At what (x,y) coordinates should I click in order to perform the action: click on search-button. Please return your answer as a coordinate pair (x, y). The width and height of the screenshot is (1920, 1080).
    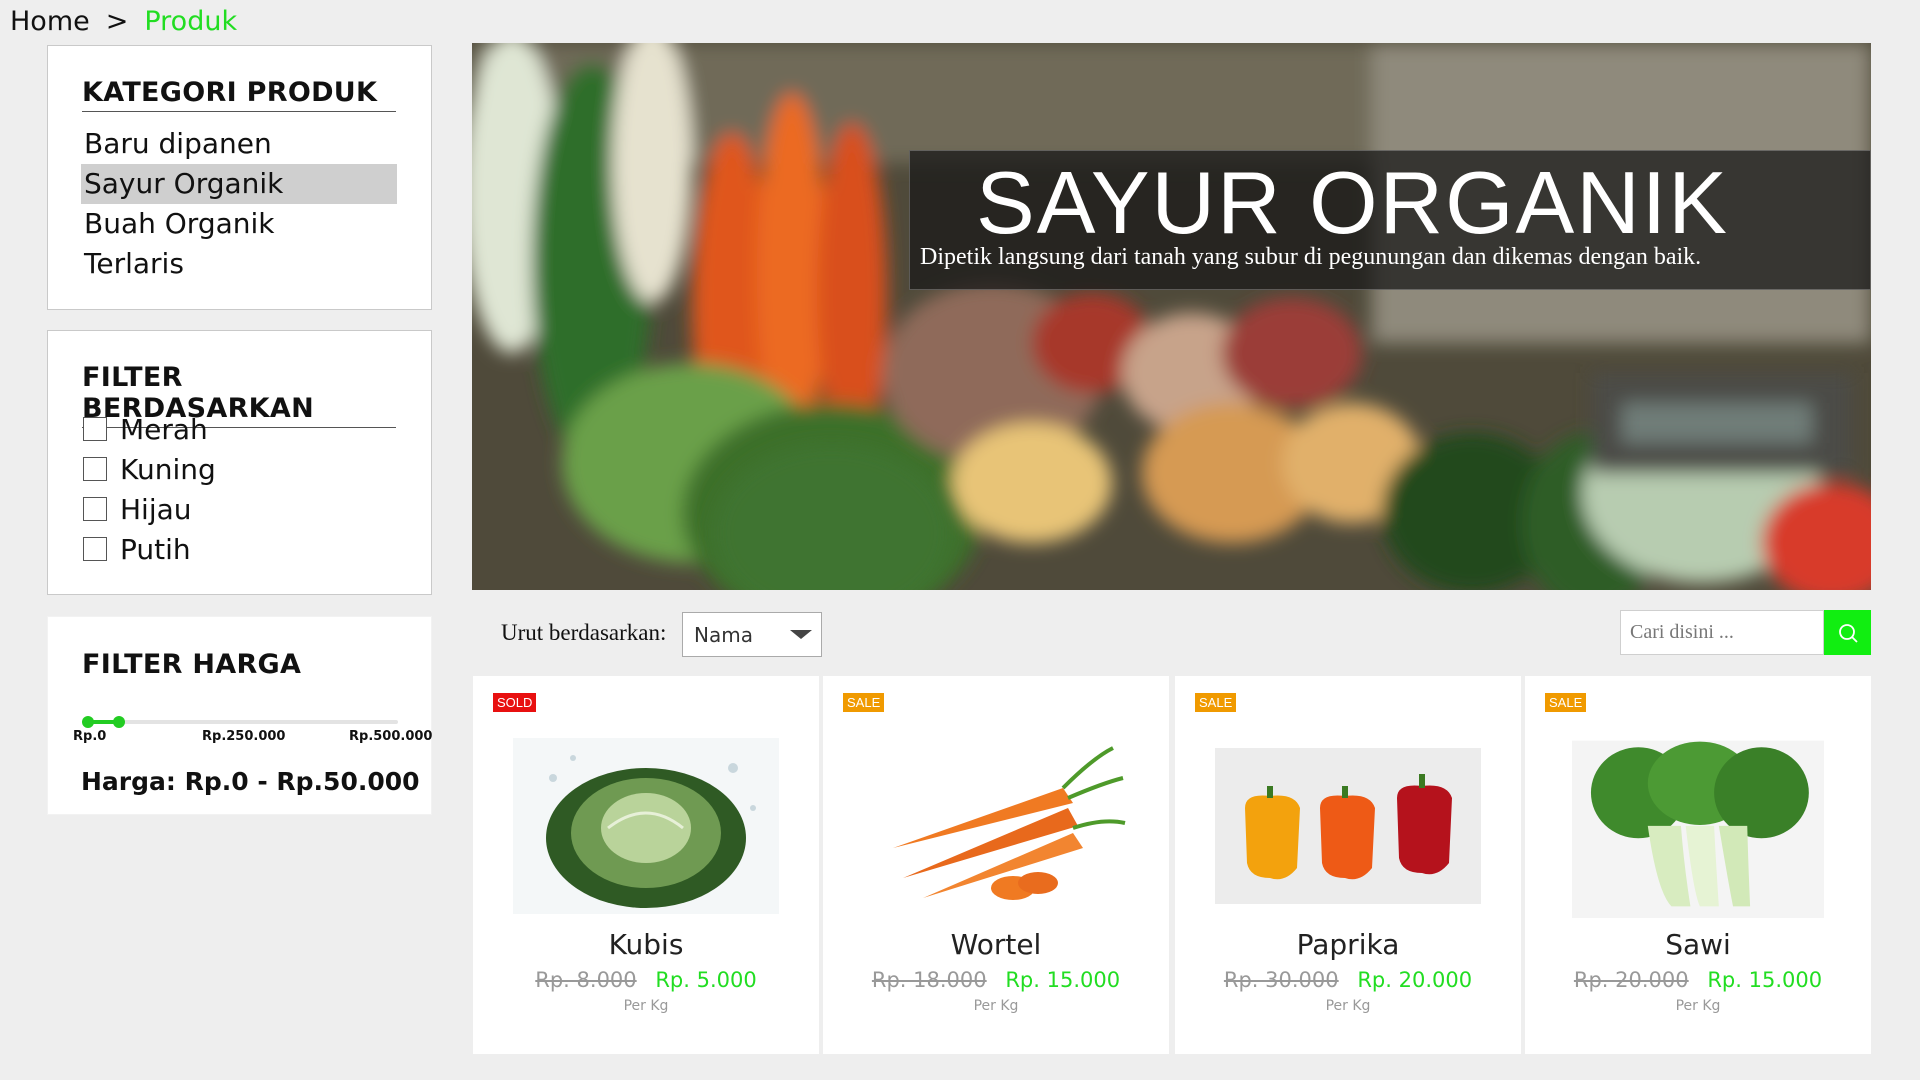
    Looking at the image, I should click on (1847, 632).